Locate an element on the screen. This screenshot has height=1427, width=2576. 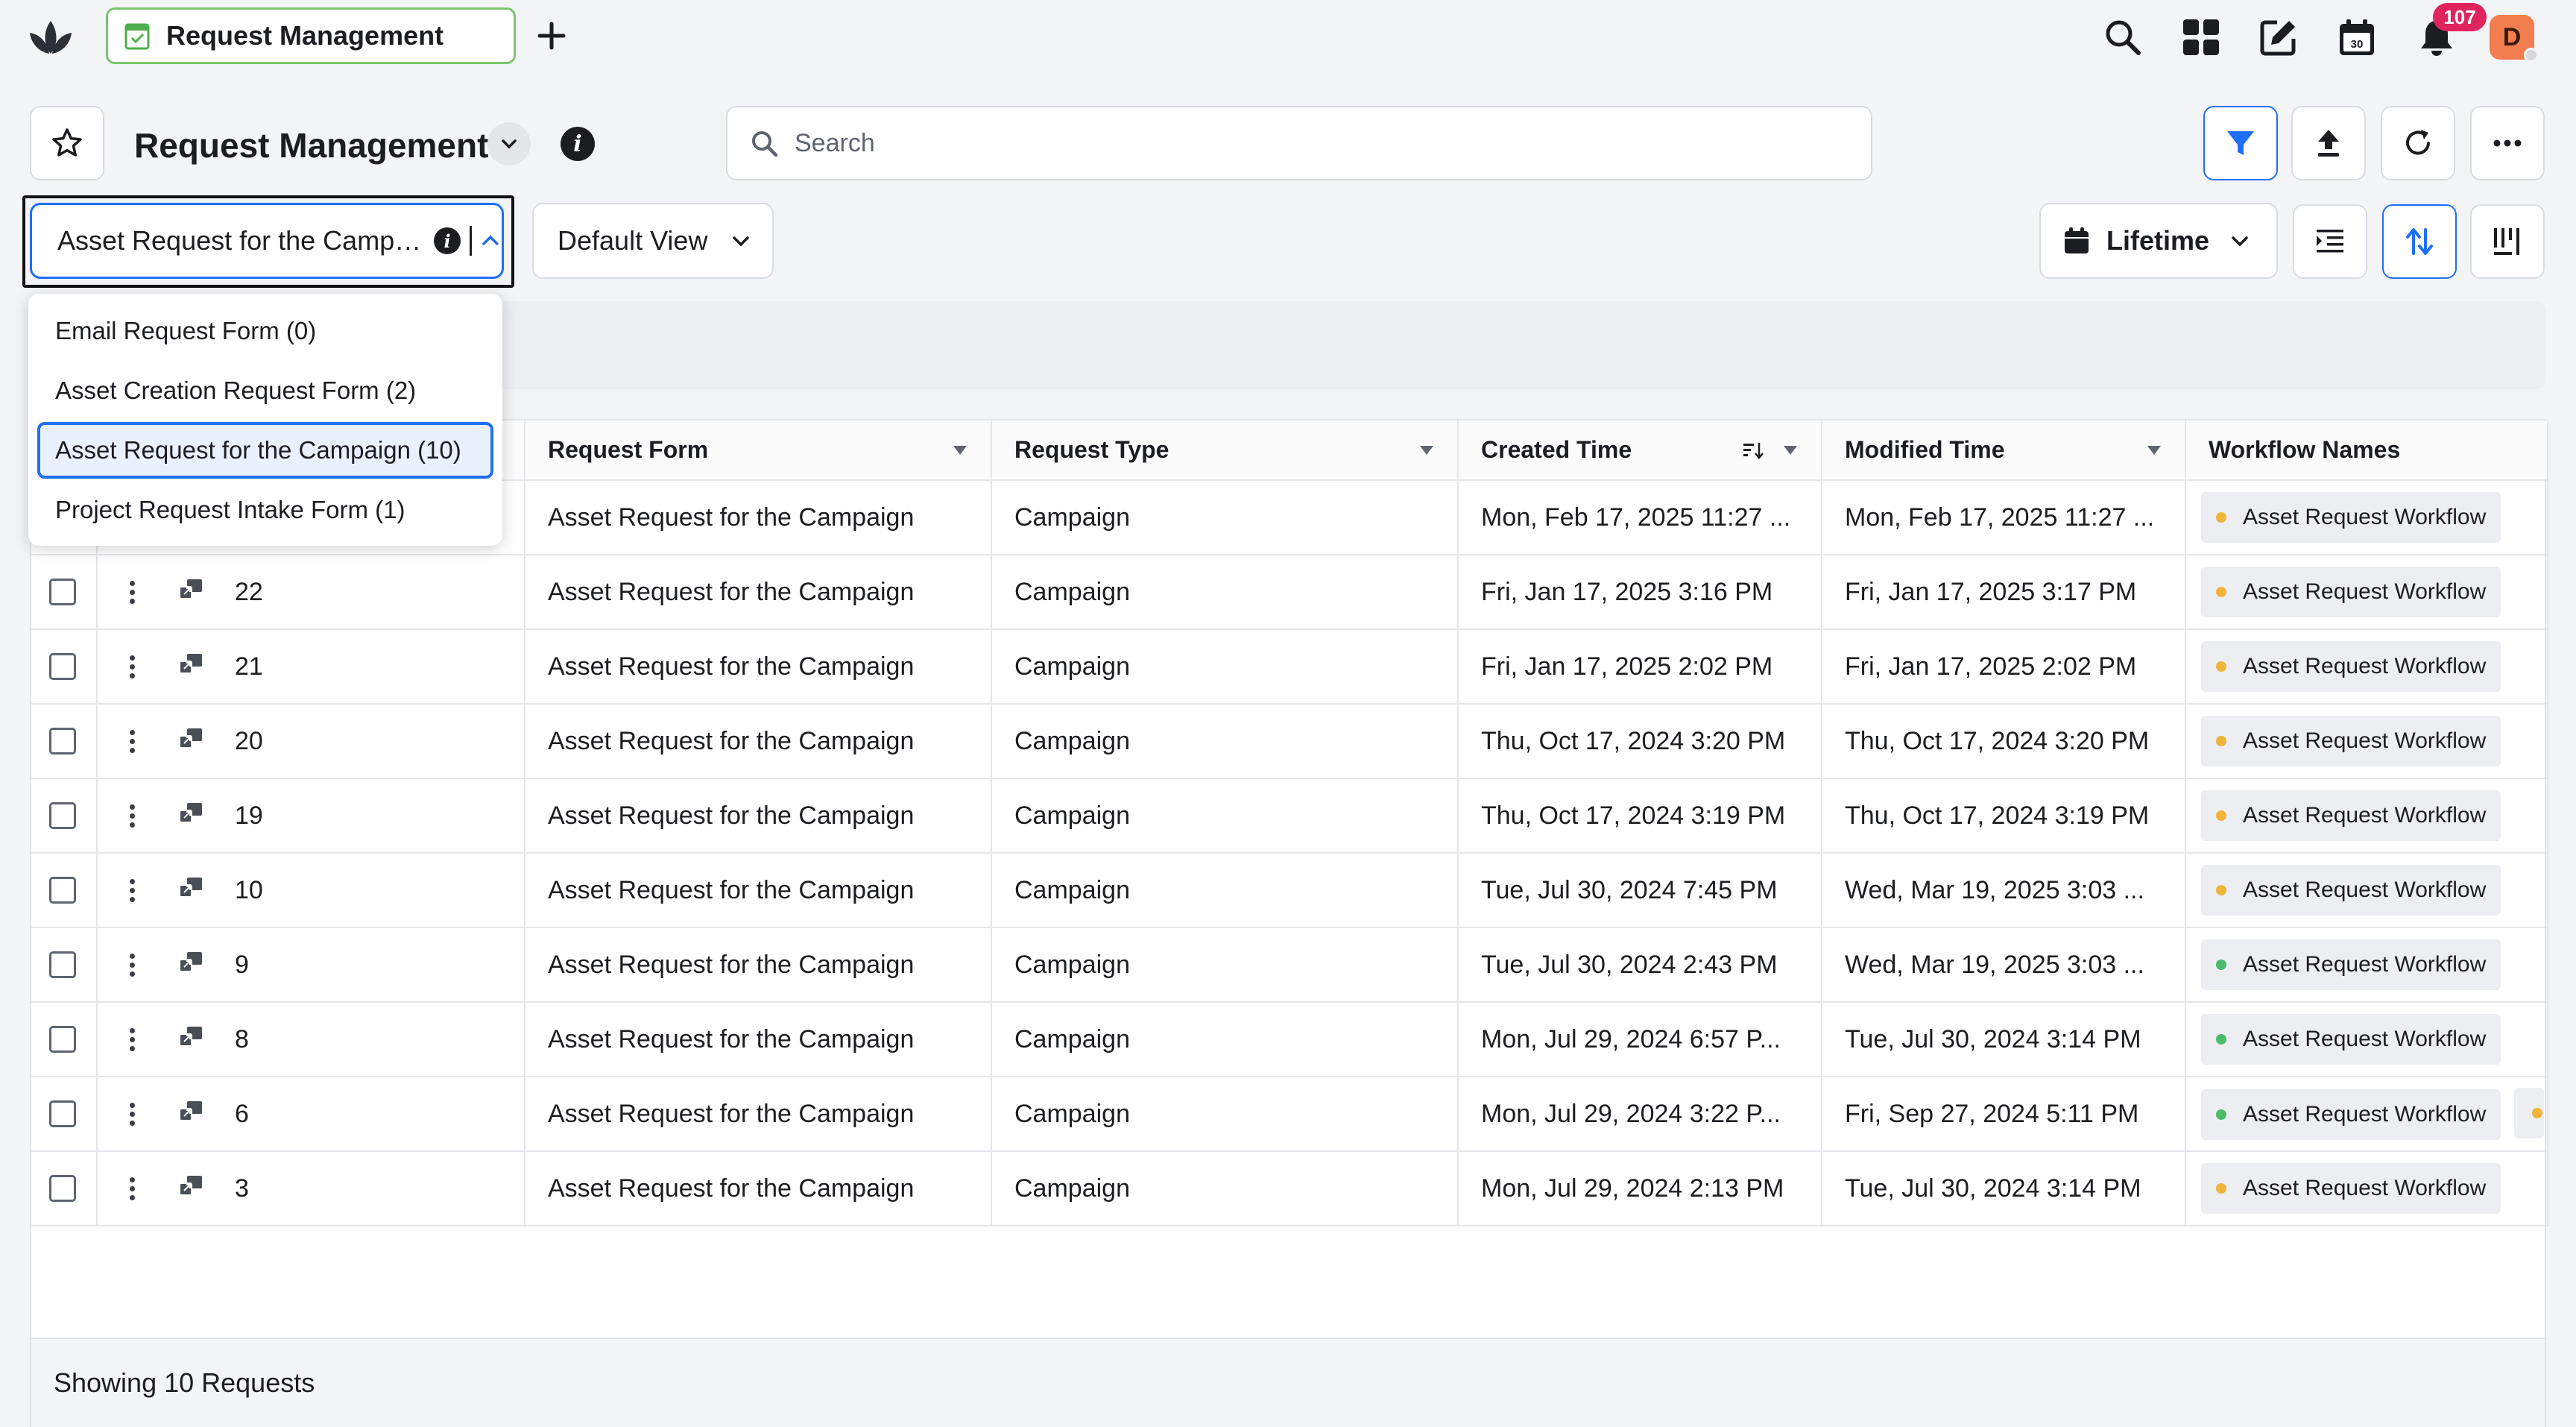
search-input is located at coordinates (1316, 143).